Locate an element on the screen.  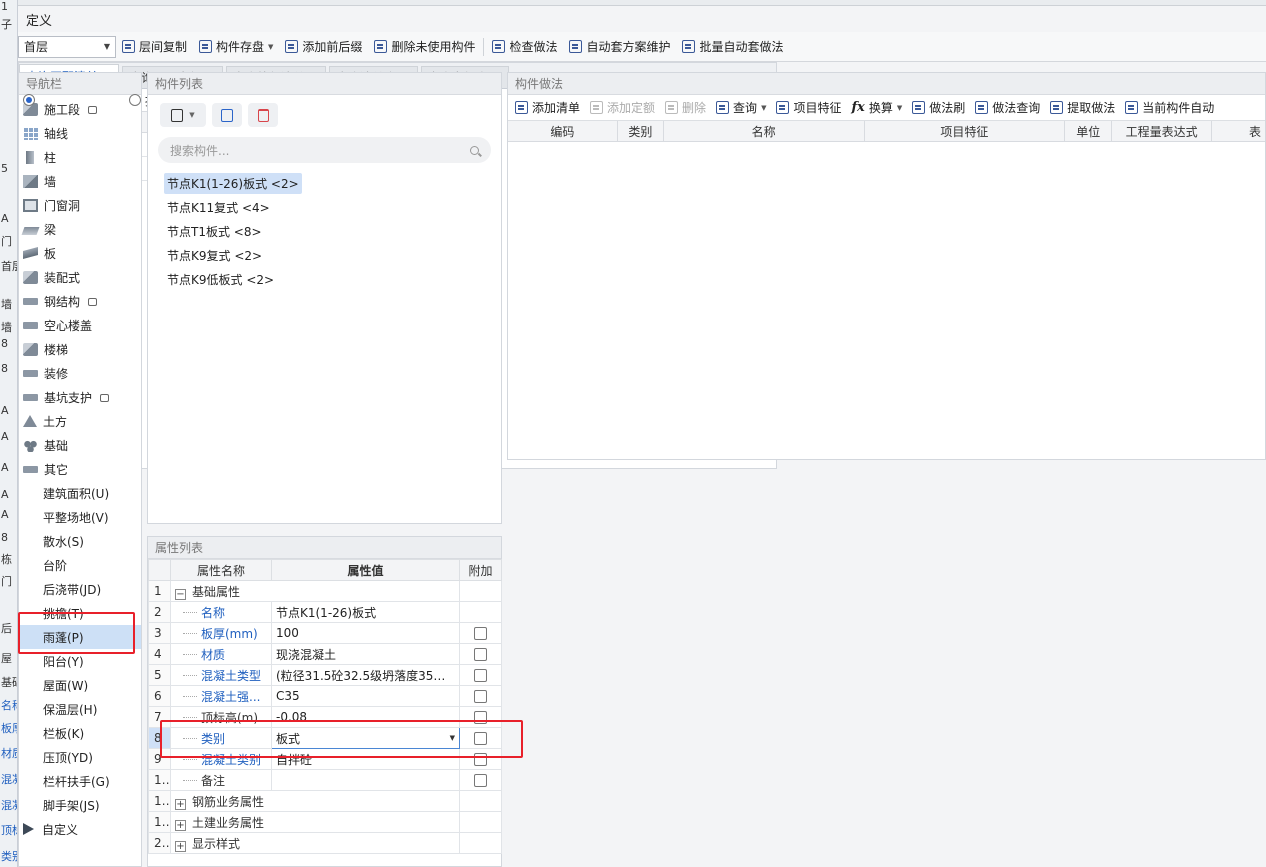
property-value: 节点K1(1-26)板式 is located at coordinates (365, 612).